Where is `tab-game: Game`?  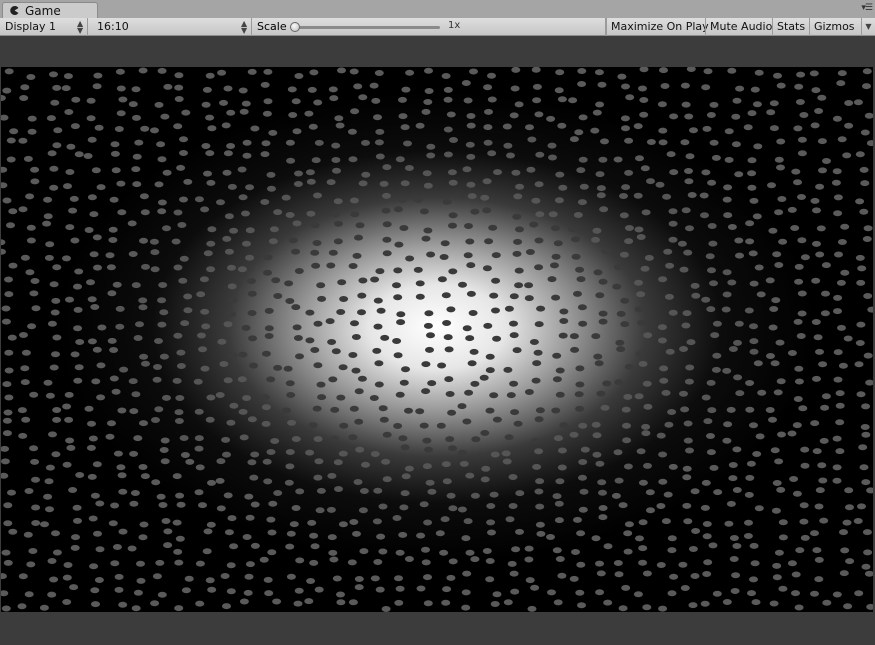 tab-game: Game is located at coordinates (50, 10).